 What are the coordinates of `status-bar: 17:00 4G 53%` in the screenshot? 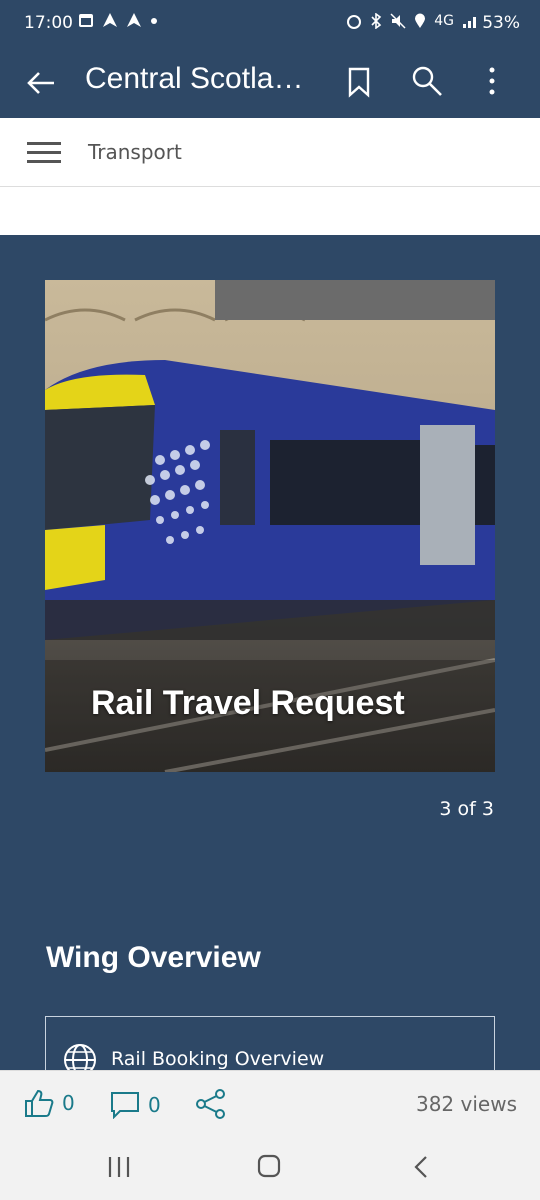 It's located at (270, 24).